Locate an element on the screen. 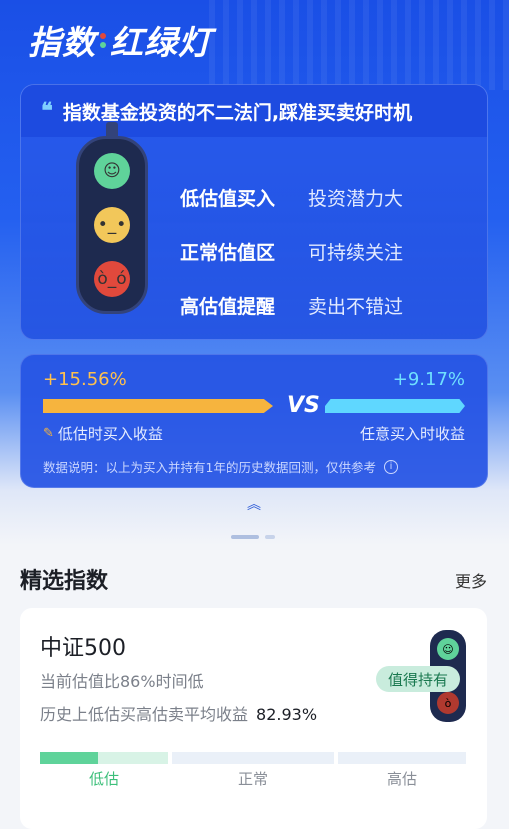  smile-face-icon: ☺ is located at coordinates (112, 171).